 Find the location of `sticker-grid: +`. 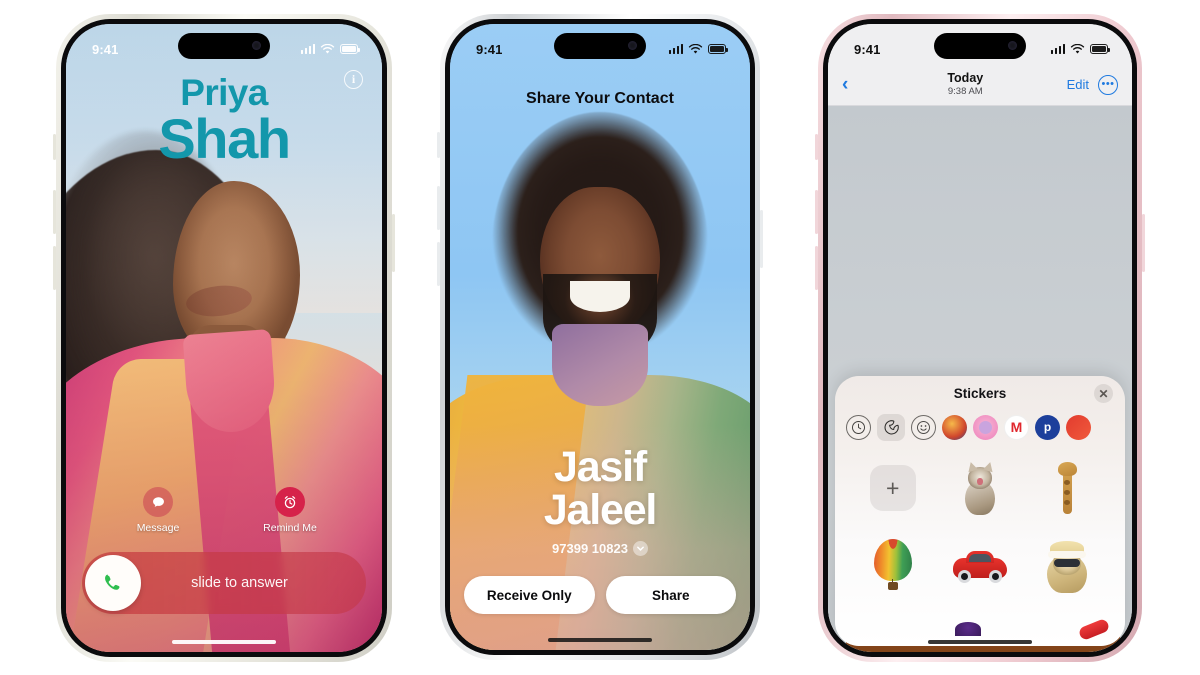

sticker-grid: + is located at coordinates (980, 524).